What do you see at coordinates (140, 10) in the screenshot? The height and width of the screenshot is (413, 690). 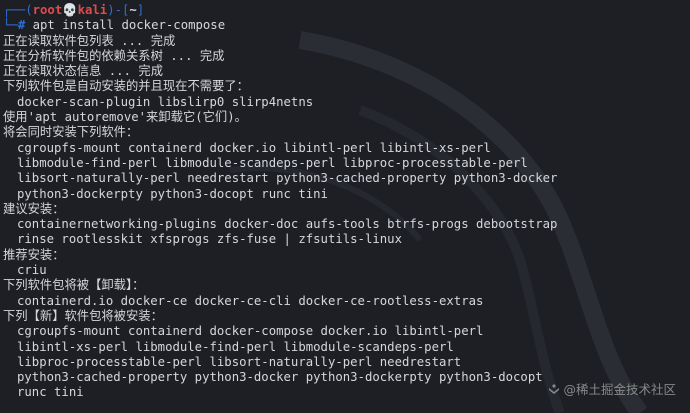 I see `prompt-frame-close: ]` at bounding box center [140, 10].